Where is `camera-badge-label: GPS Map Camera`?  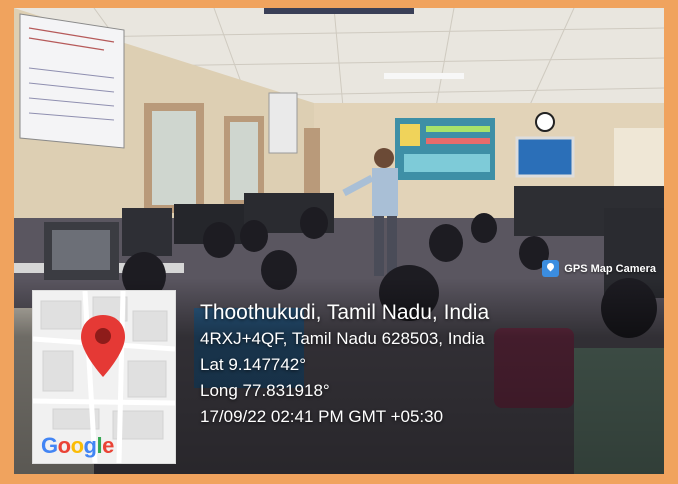 camera-badge-label: GPS Map Camera is located at coordinates (610, 268).